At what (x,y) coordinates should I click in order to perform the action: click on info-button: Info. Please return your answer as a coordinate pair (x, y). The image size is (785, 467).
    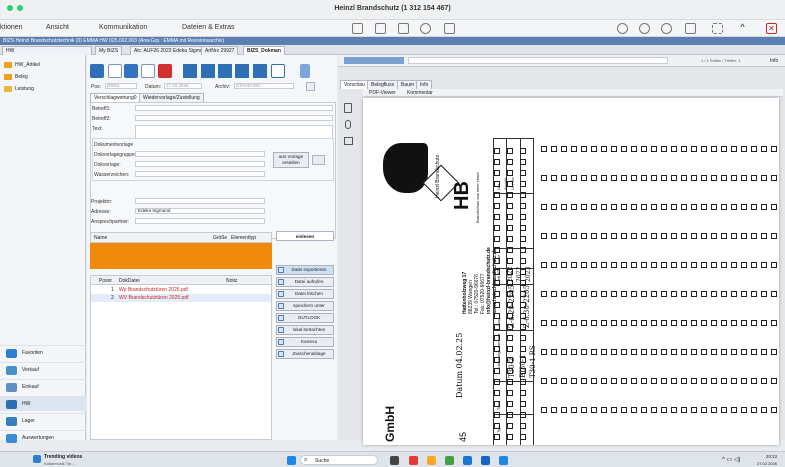
    Looking at the image, I should click on (774, 61).